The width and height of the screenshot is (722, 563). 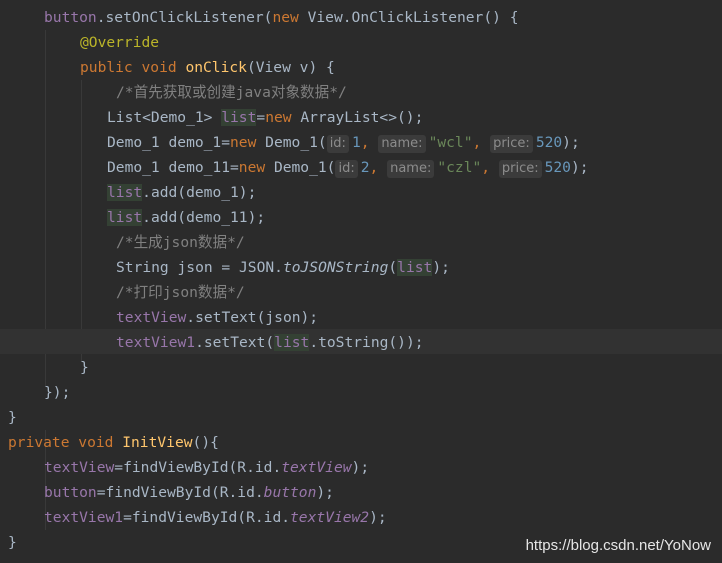 What do you see at coordinates (81, 220) in the screenshot?
I see `indent-guide` at bounding box center [81, 220].